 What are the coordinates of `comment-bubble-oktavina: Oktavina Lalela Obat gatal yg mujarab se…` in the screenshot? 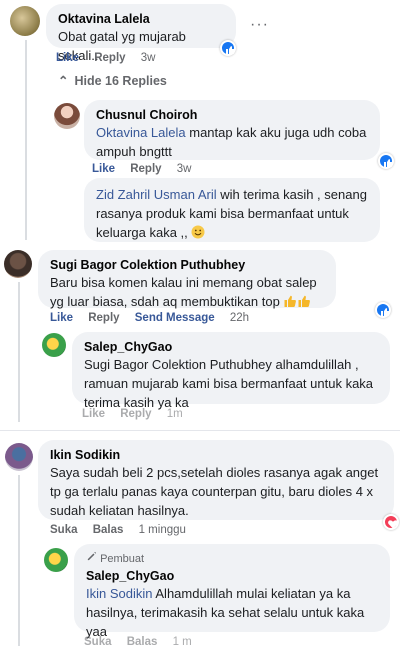 It's located at (141, 33).